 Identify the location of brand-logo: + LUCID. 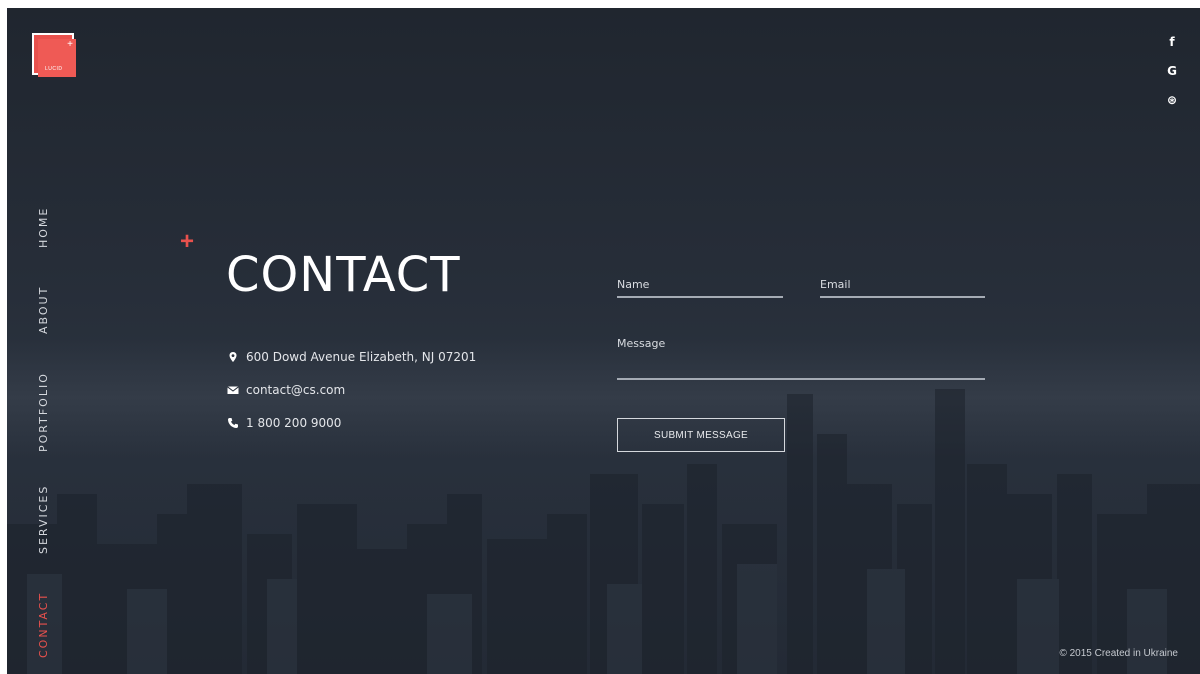
(54, 55).